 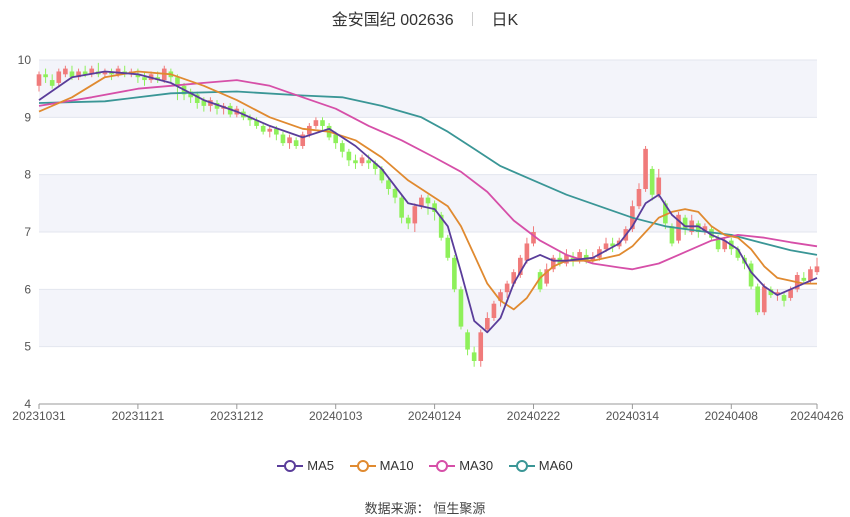 What do you see at coordinates (459, 508) in the screenshot?
I see `source-name: 恒生聚源` at bounding box center [459, 508].